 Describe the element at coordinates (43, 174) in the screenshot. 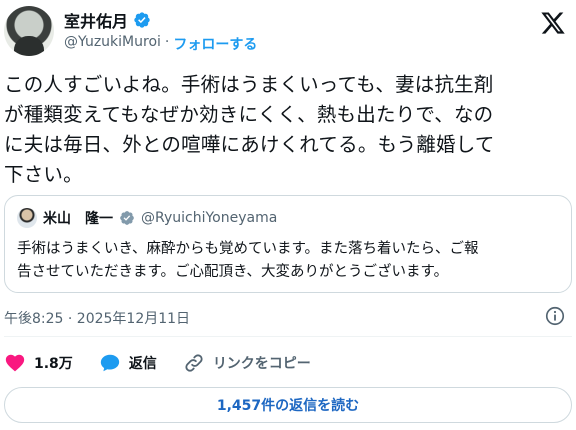

I see `tweet-text-line: 下さい。` at that location.